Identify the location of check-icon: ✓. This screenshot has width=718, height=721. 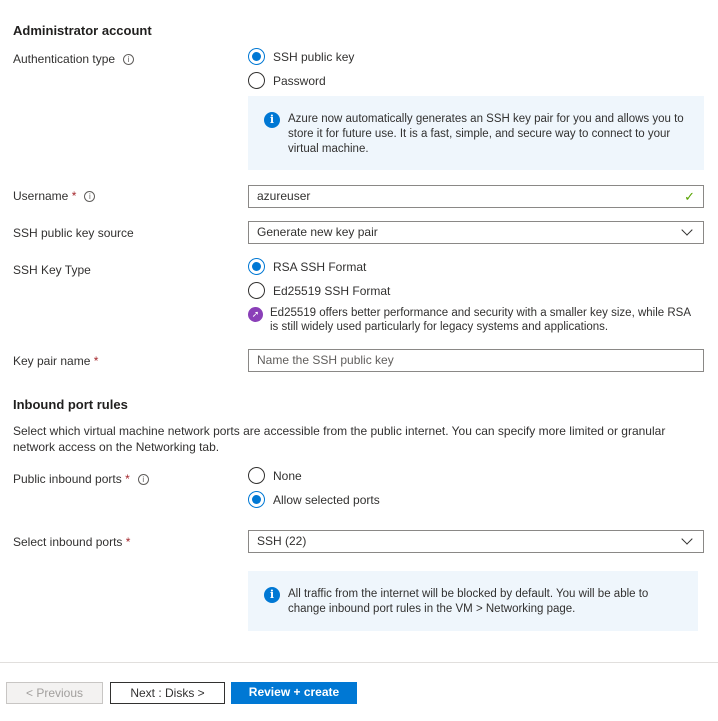
(689, 196).